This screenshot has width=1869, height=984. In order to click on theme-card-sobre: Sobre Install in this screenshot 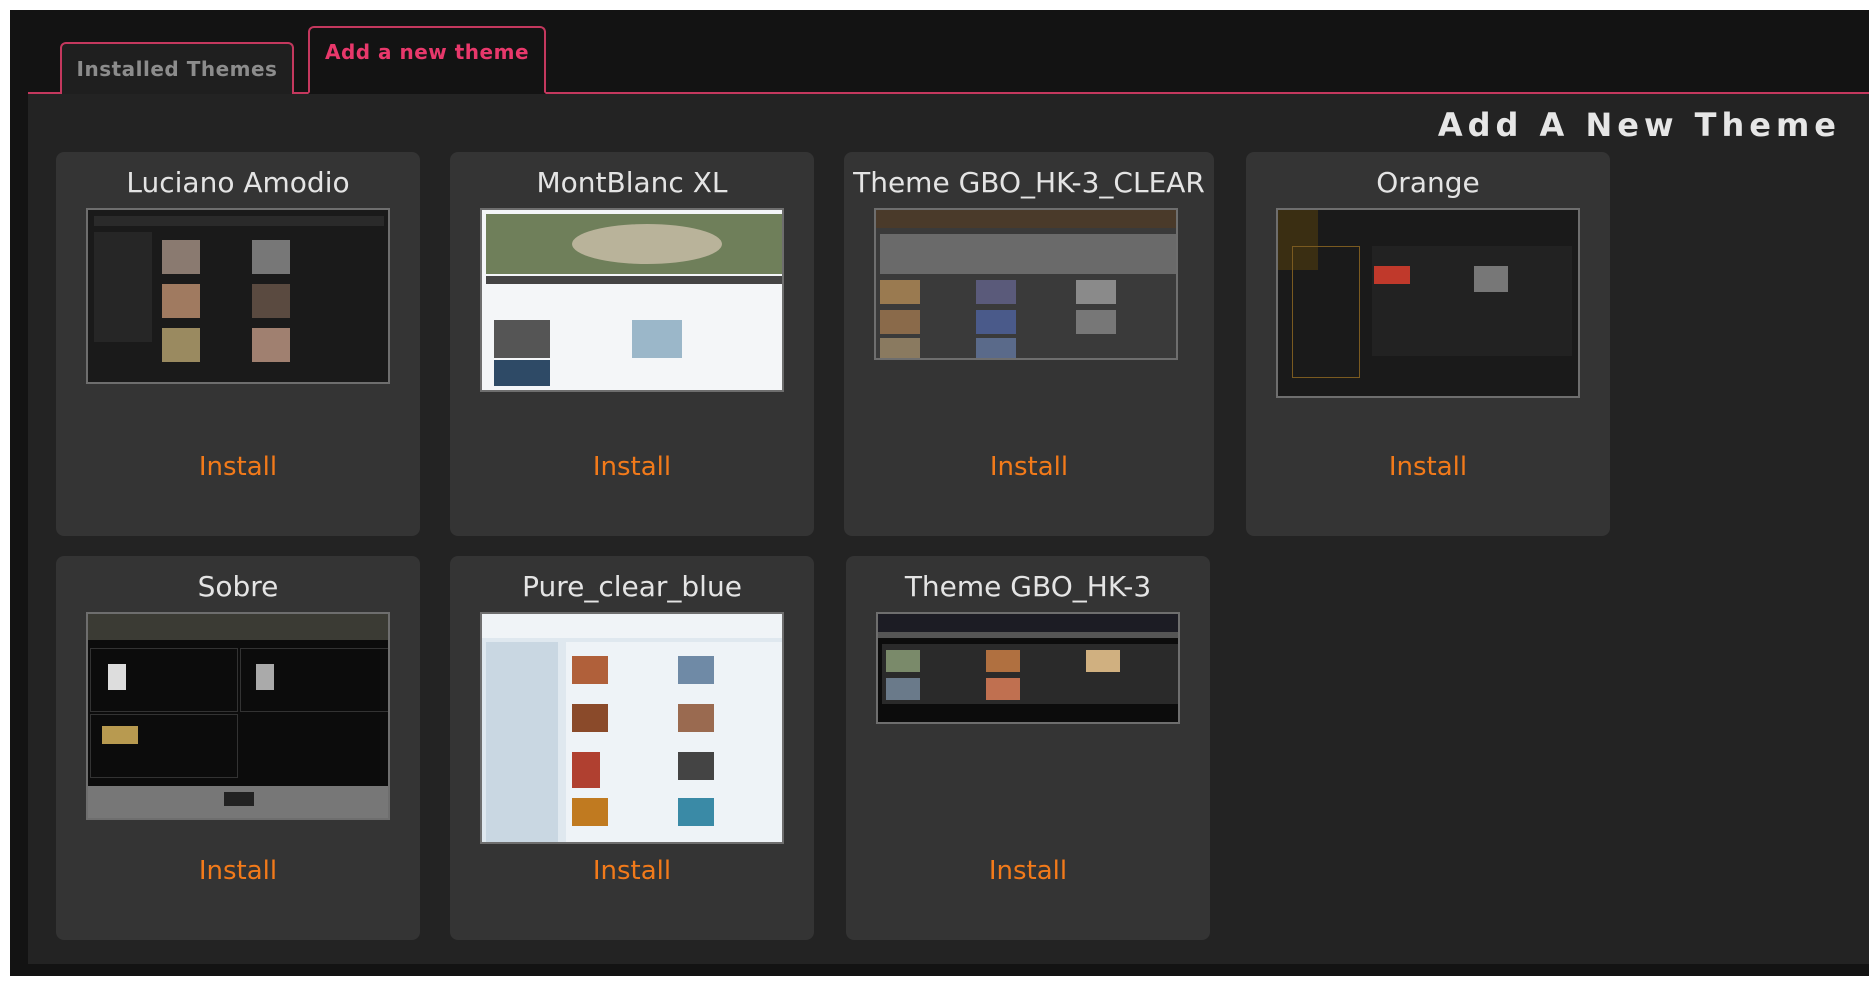, I will do `click(238, 748)`.